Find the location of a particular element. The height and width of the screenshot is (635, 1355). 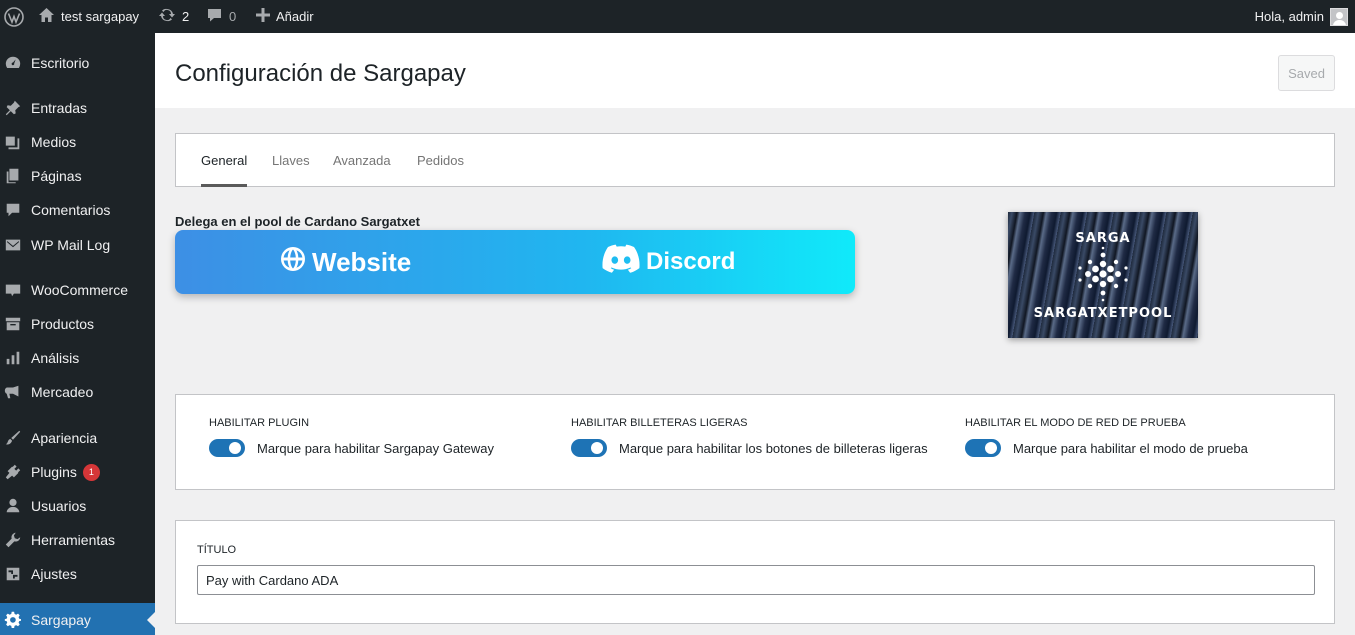

discord-link: Discord is located at coordinates (668, 262).